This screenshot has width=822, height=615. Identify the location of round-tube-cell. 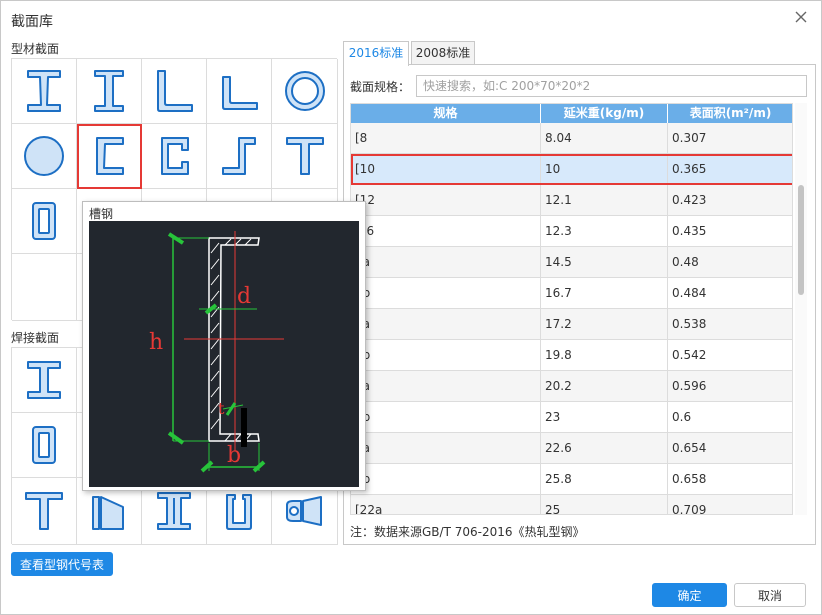
(305, 91).